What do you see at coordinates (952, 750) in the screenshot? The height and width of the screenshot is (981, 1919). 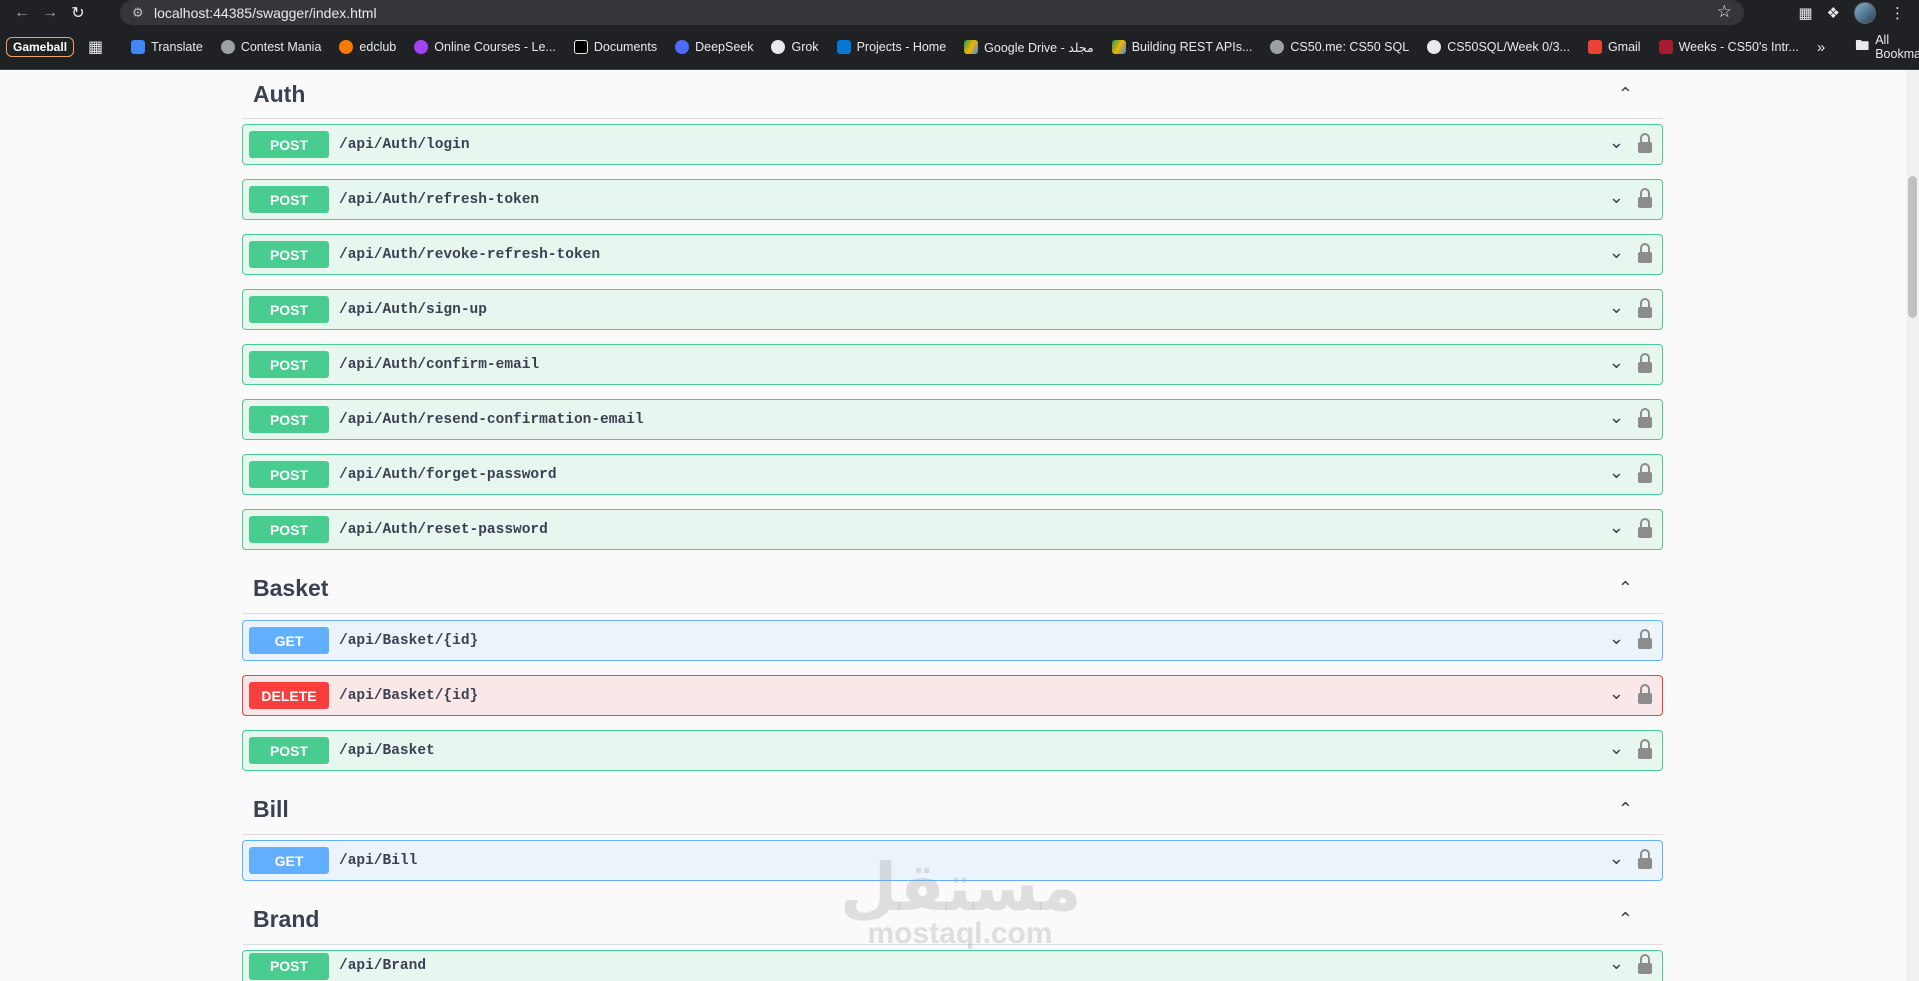 I see `operation-post-basket: POST /api/Basket ⌄` at bounding box center [952, 750].